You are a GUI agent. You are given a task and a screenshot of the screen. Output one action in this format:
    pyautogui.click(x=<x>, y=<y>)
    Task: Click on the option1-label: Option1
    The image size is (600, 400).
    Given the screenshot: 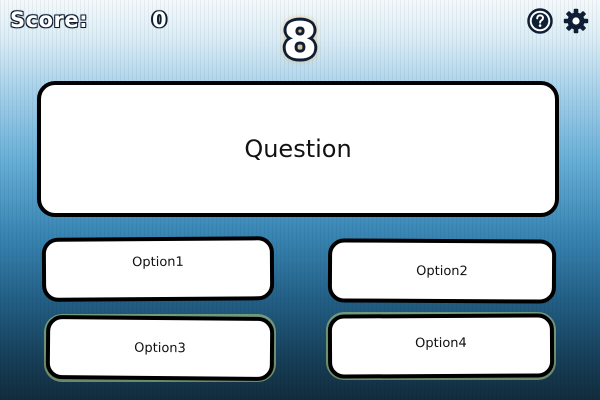 What is the action you would take?
    pyautogui.click(x=158, y=262)
    